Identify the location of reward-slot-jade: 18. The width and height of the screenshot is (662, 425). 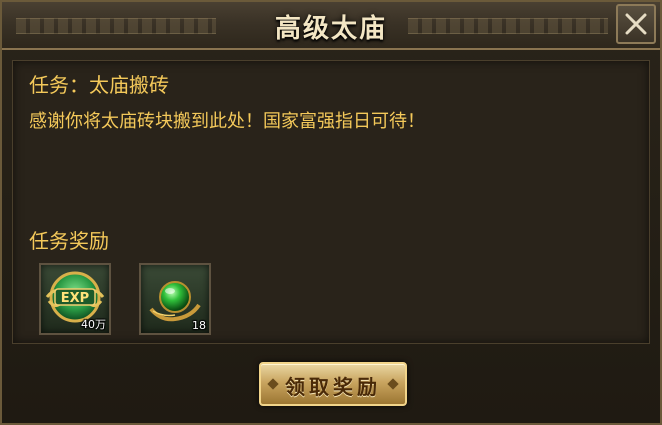
(175, 299).